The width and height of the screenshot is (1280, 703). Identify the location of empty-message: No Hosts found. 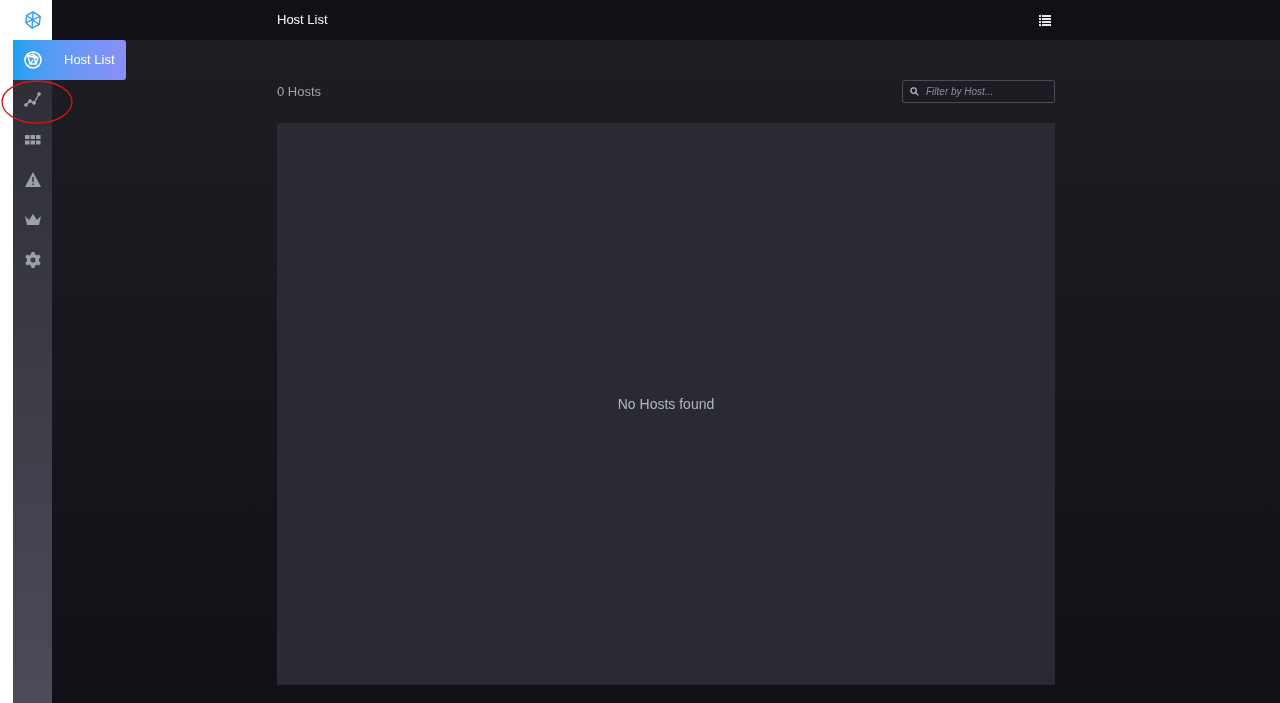
(666, 404).